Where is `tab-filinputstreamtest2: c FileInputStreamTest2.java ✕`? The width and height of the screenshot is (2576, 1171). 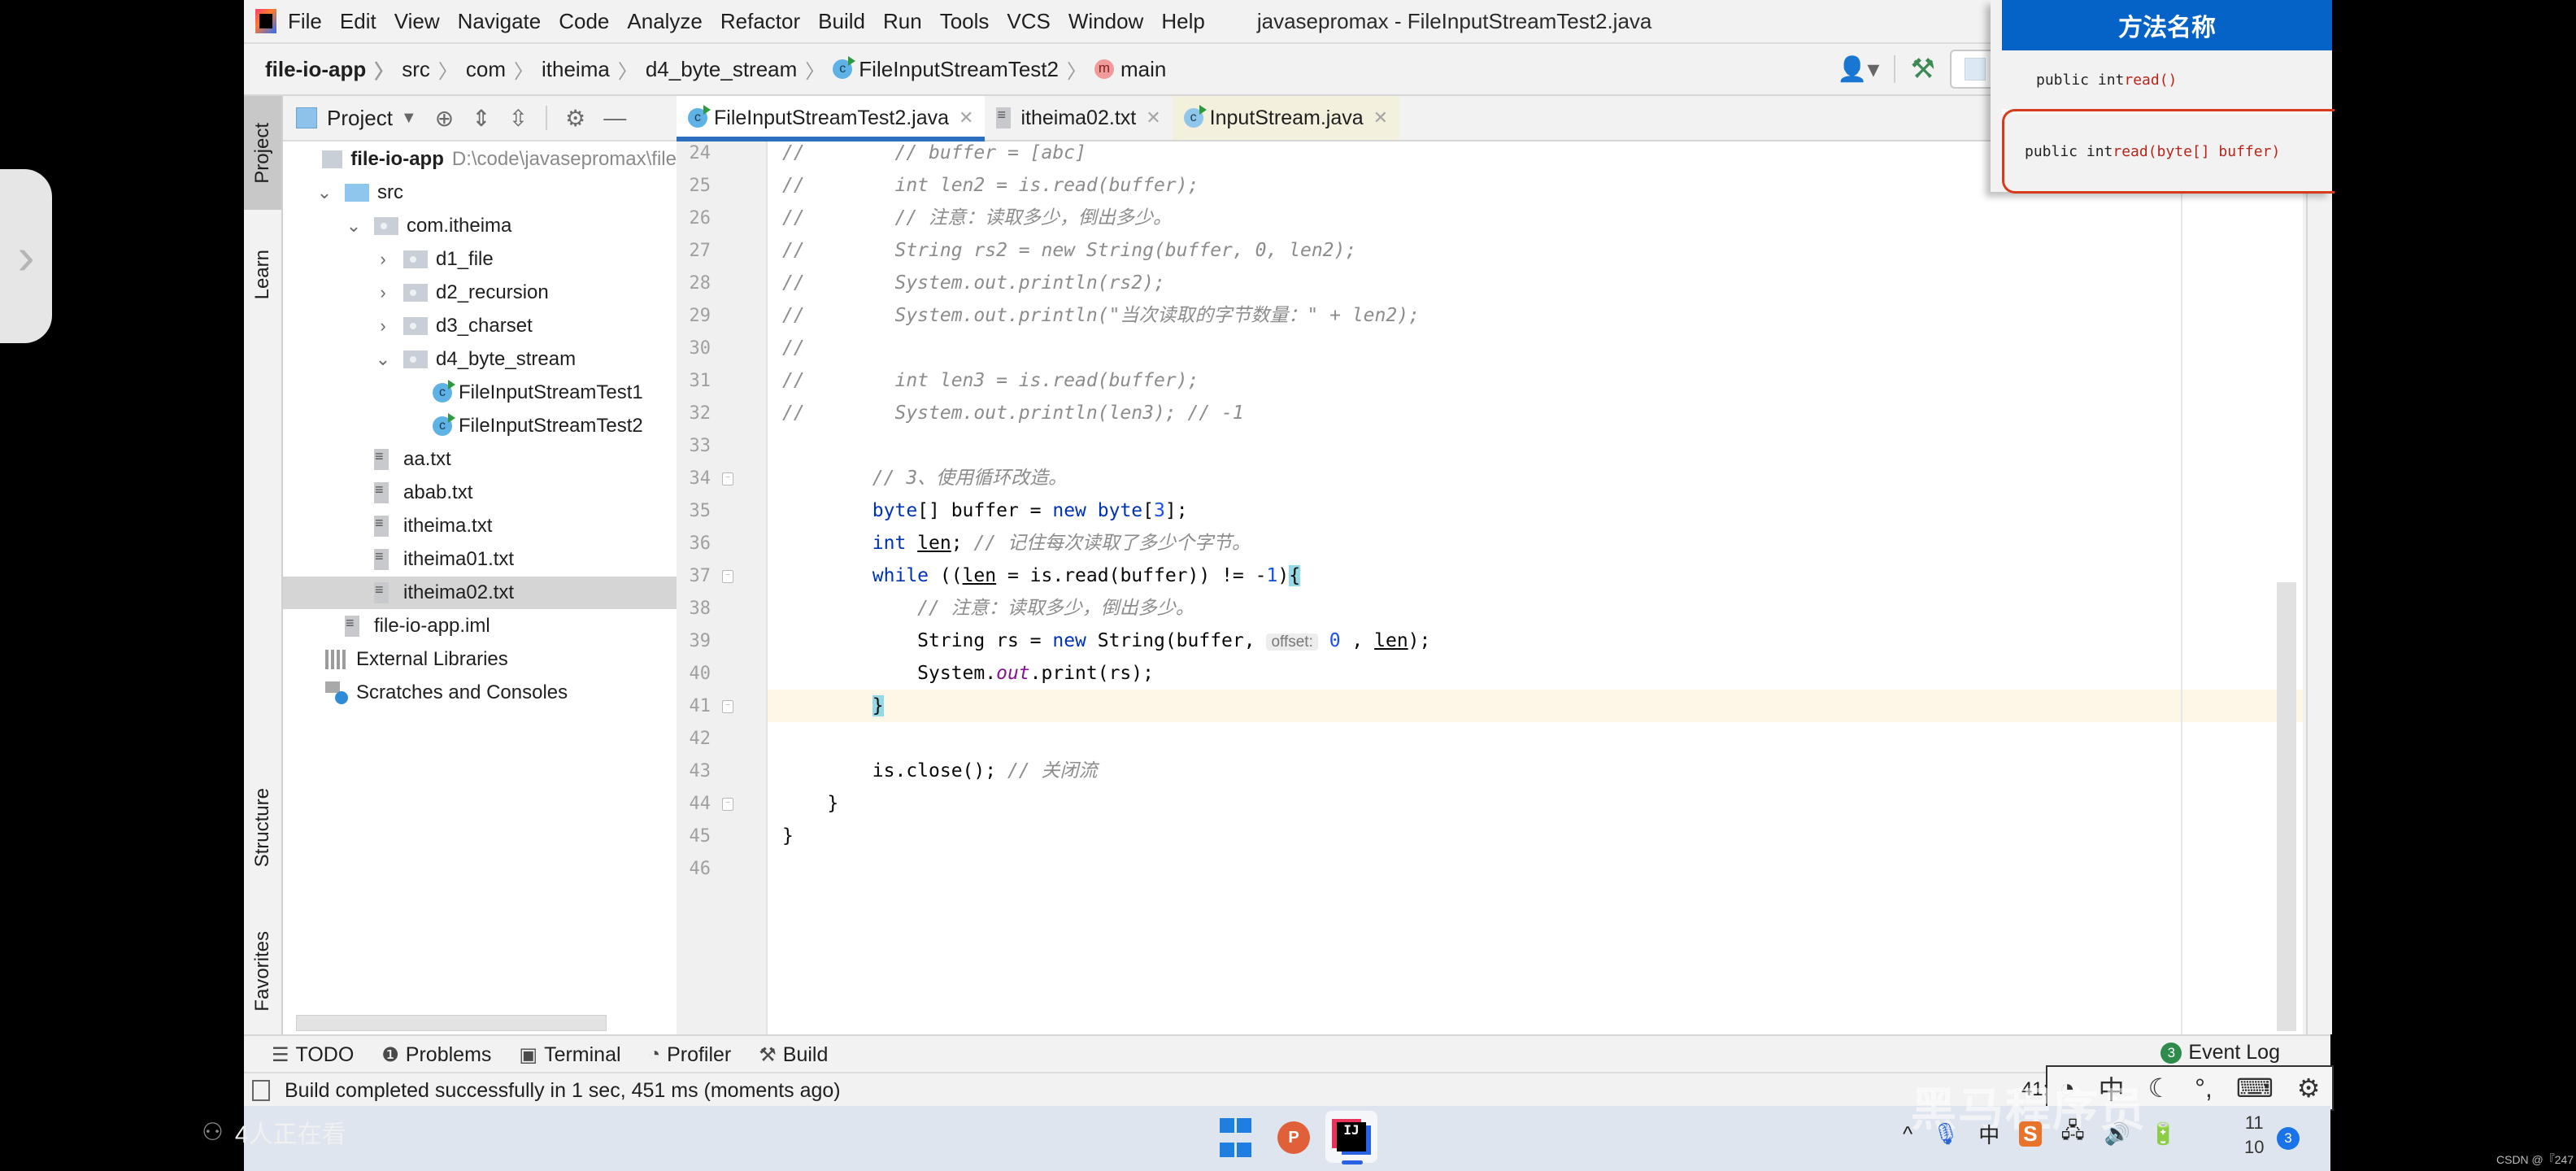
tab-filinputstreamtest2: c FileInputStreamTest2.java ✕ is located at coordinates (832, 119).